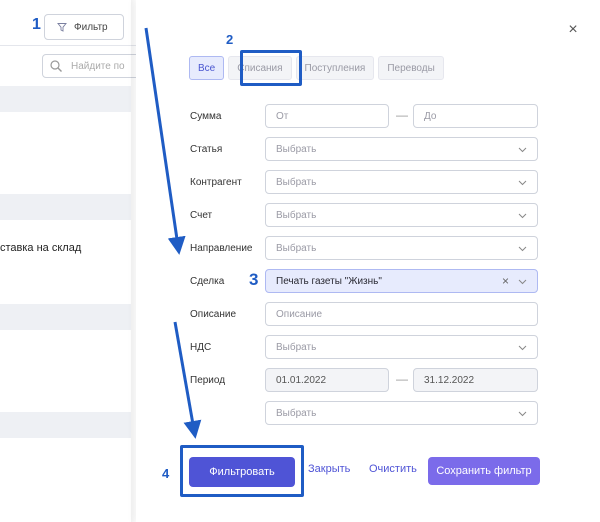  What do you see at coordinates (430, 116) in the screenshot?
I see `sum-to-placeholder: До` at bounding box center [430, 116].